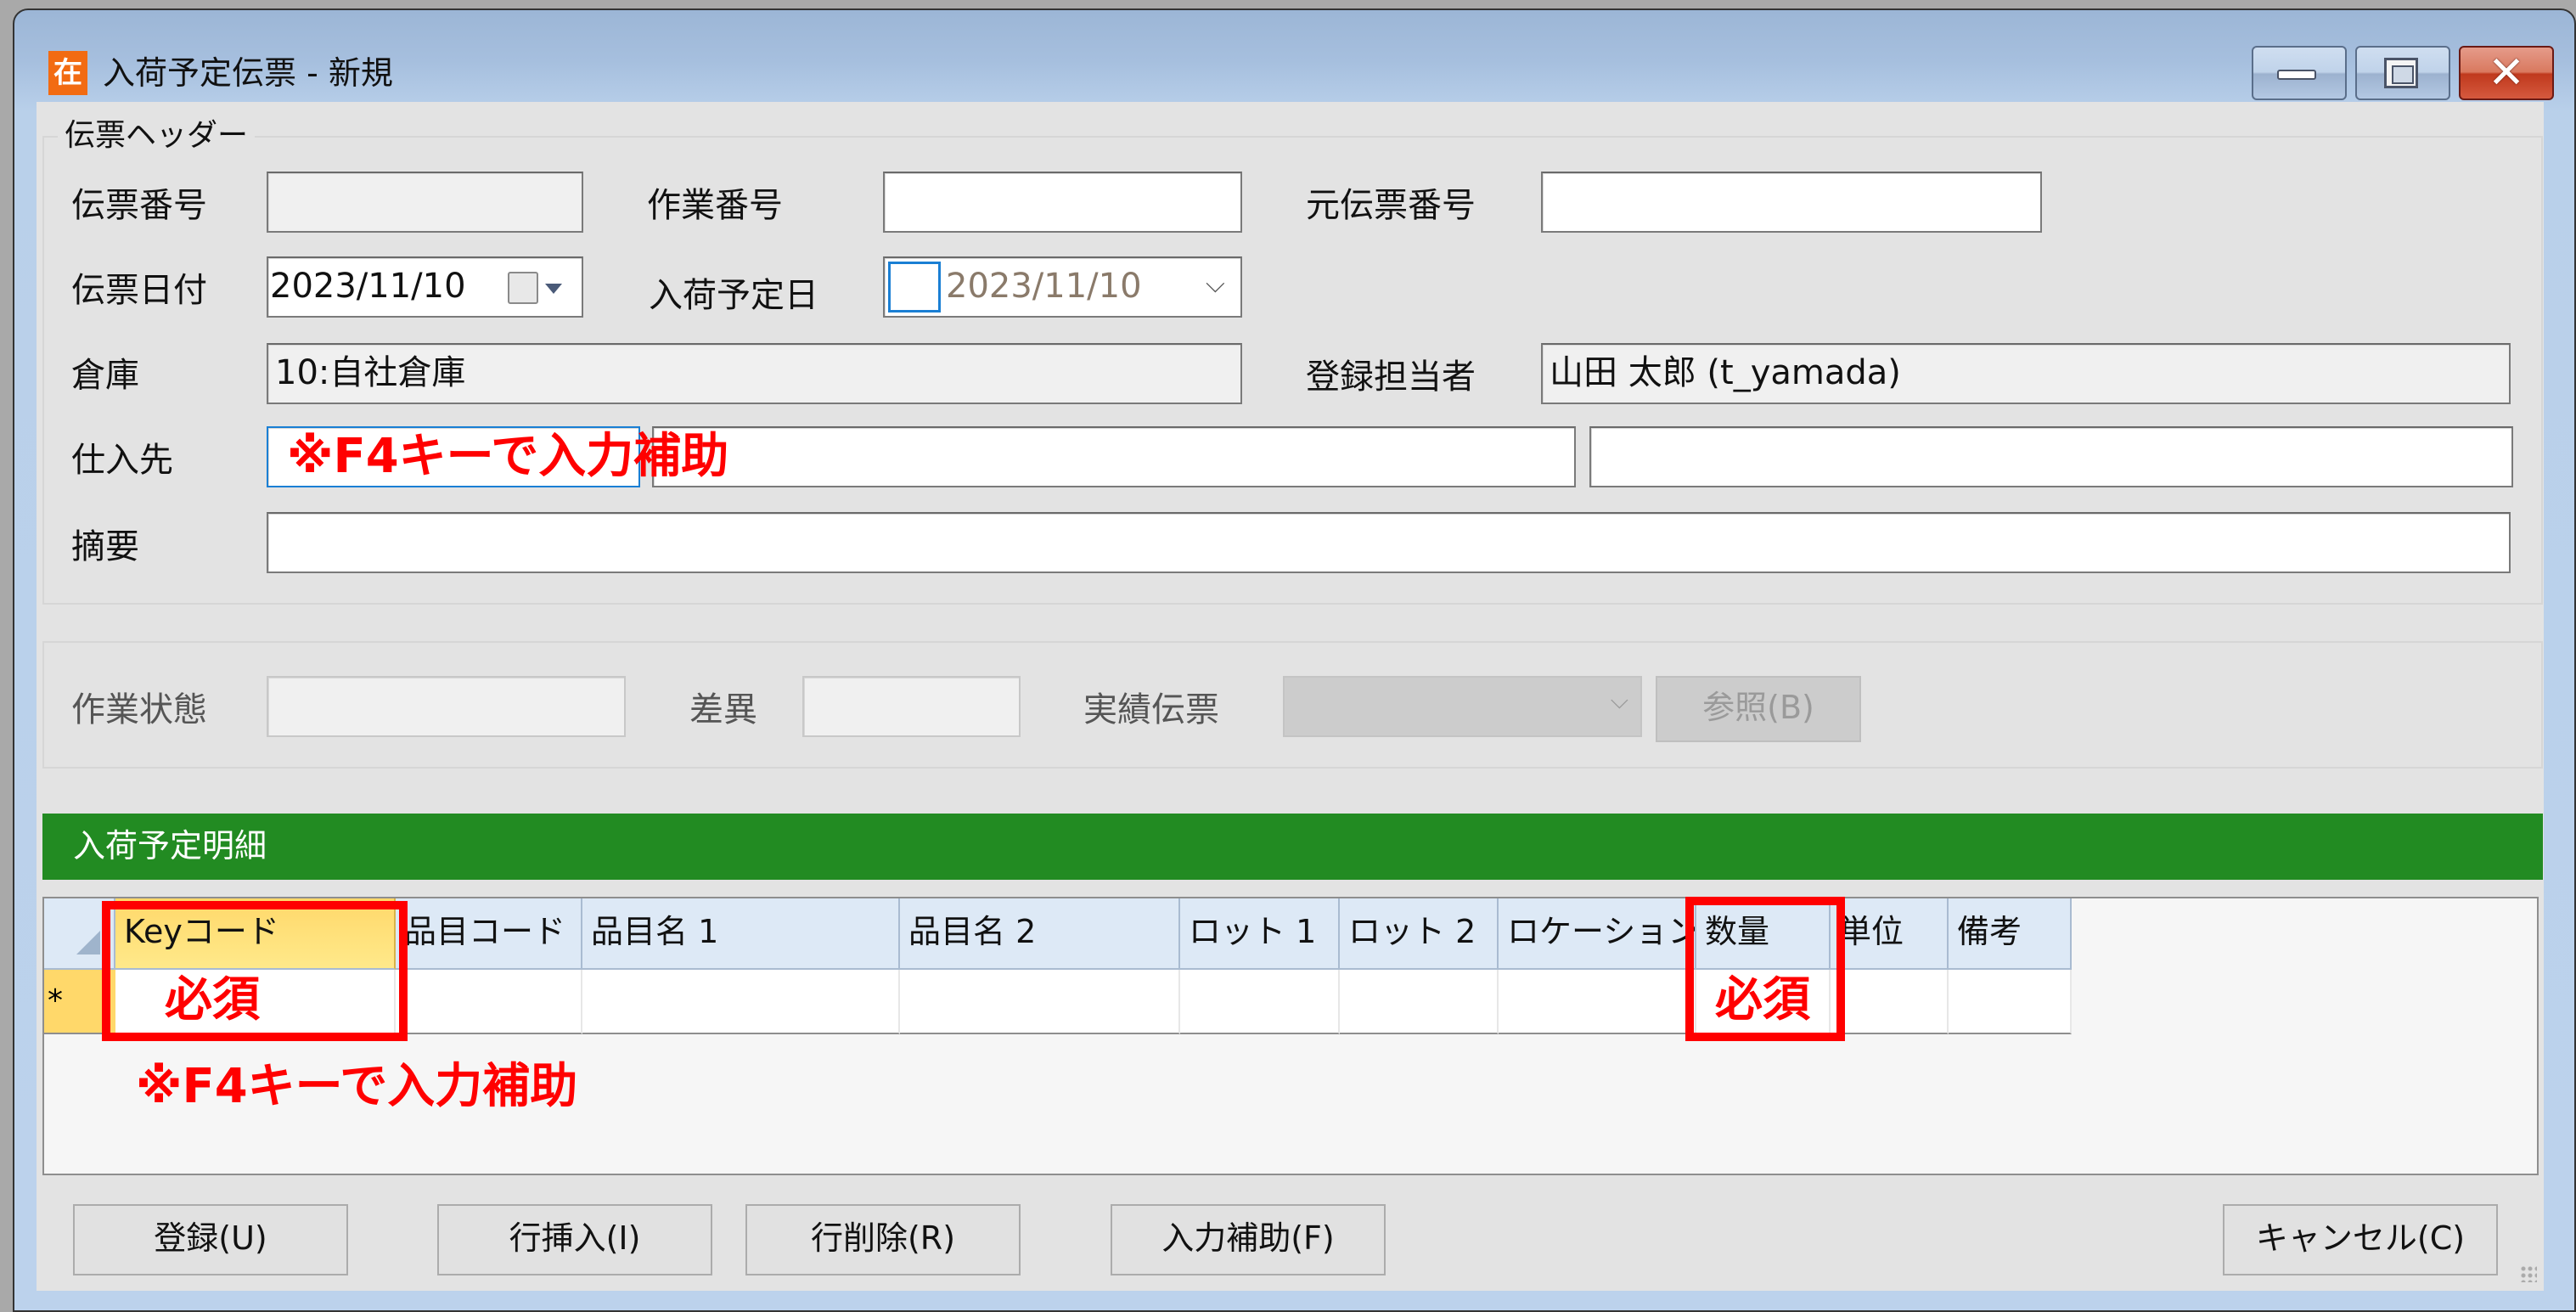  Describe the element at coordinates (733, 295) in the screenshot. I see `arrival-date-label: 入荷予定日` at that location.